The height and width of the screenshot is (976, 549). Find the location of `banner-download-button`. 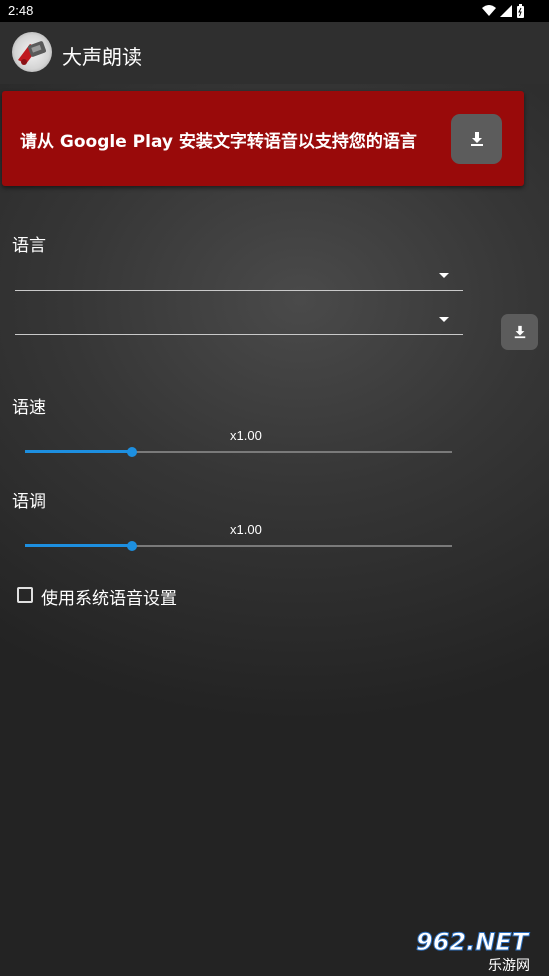

banner-download-button is located at coordinates (476, 139).